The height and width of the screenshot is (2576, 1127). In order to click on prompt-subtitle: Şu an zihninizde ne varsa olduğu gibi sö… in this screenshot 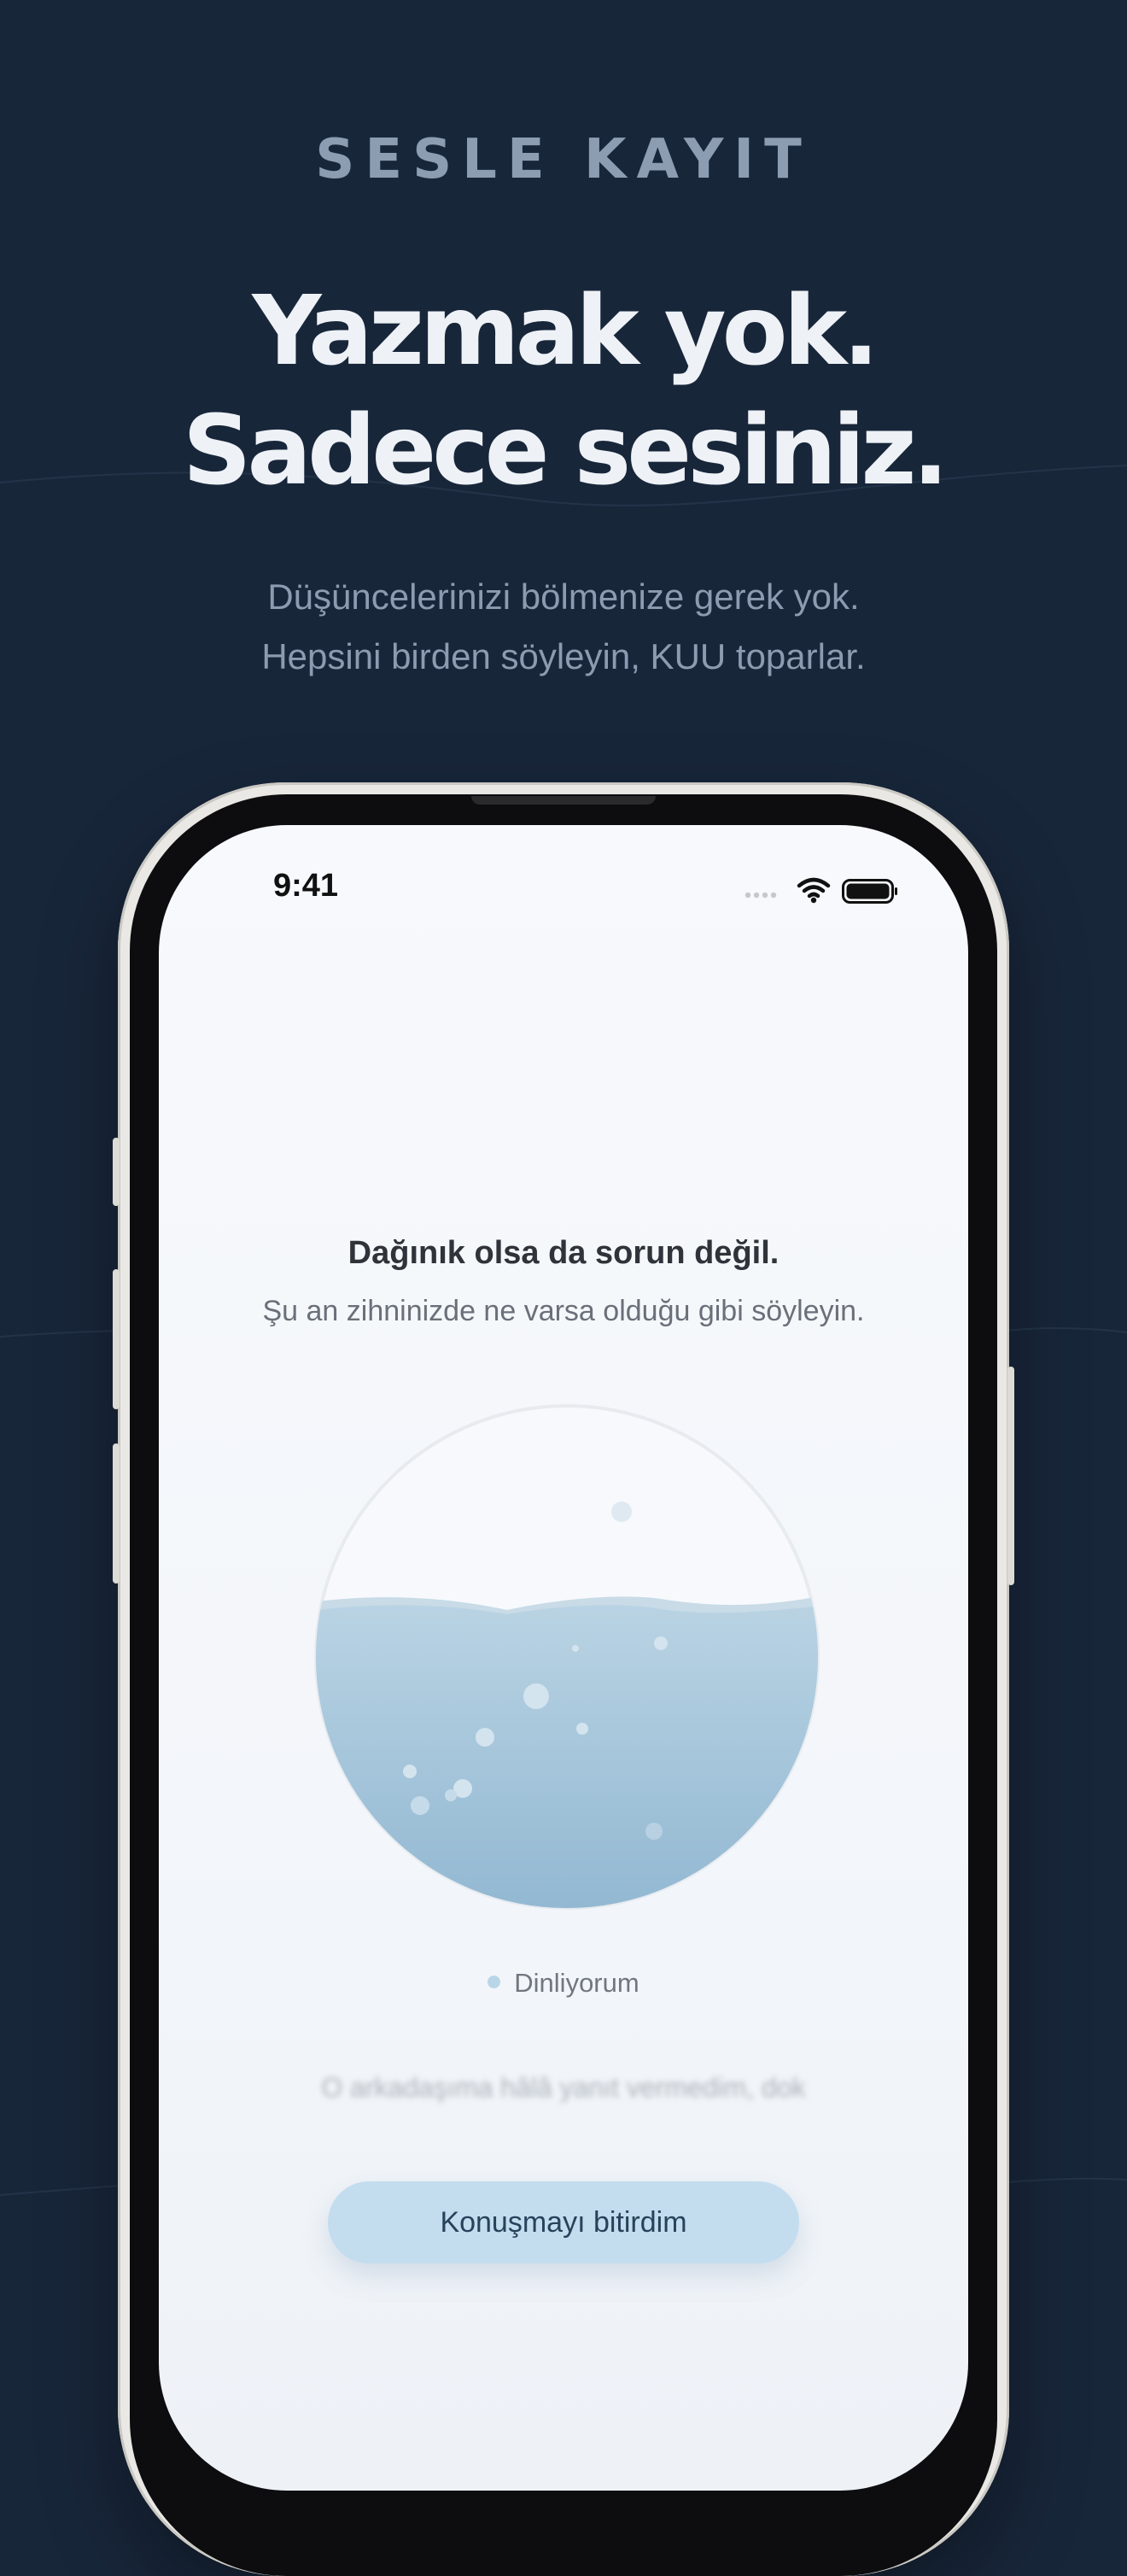, I will do `click(563, 1311)`.